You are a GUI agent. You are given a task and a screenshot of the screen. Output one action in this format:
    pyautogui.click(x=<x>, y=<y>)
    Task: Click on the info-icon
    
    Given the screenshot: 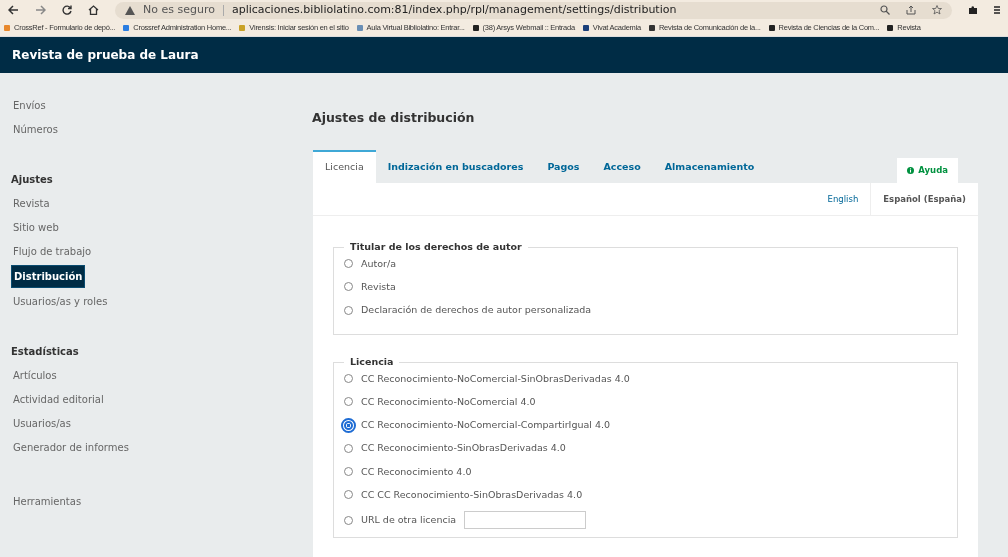 What is the action you would take?
    pyautogui.click(x=911, y=170)
    